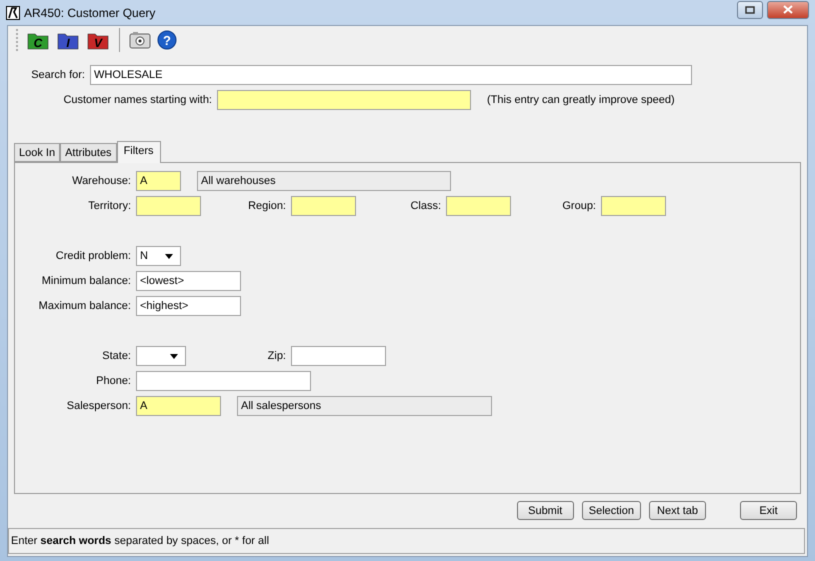 Image resolution: width=815 pixels, height=561 pixels. I want to click on field-label: Group:, so click(579, 206).